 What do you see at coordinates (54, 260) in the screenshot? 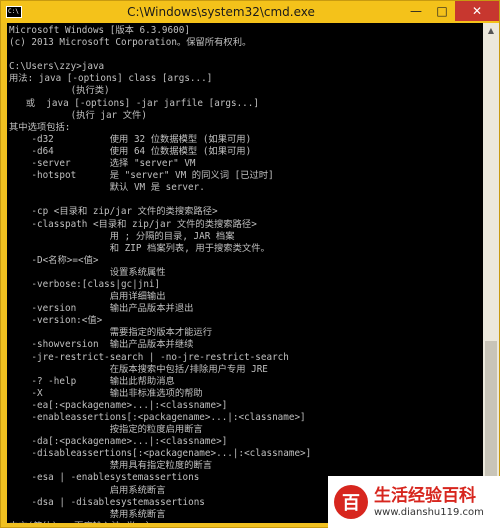
I see `console-line: -D<名称>=<值>` at bounding box center [54, 260].